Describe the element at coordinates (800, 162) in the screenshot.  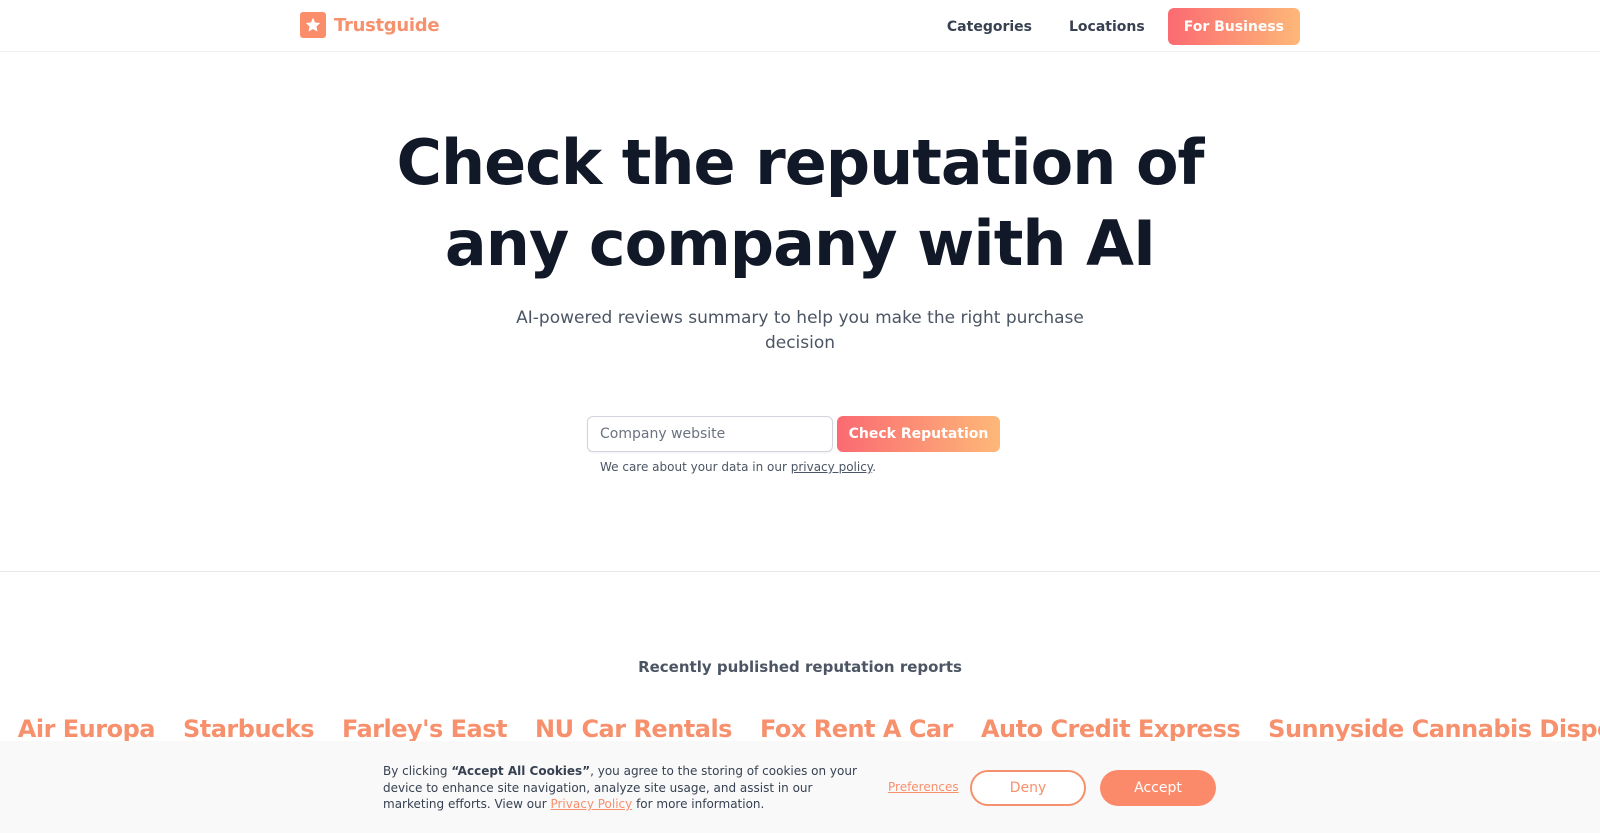
I see `hero-title-line-1: Check the reputation of` at that location.